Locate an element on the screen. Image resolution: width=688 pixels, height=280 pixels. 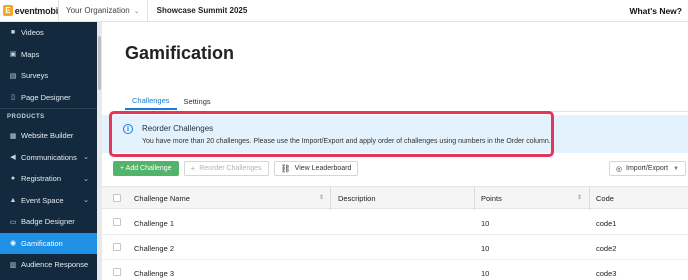
table-row: Challenge 1 10 code1 is located at coordinates (395, 222).